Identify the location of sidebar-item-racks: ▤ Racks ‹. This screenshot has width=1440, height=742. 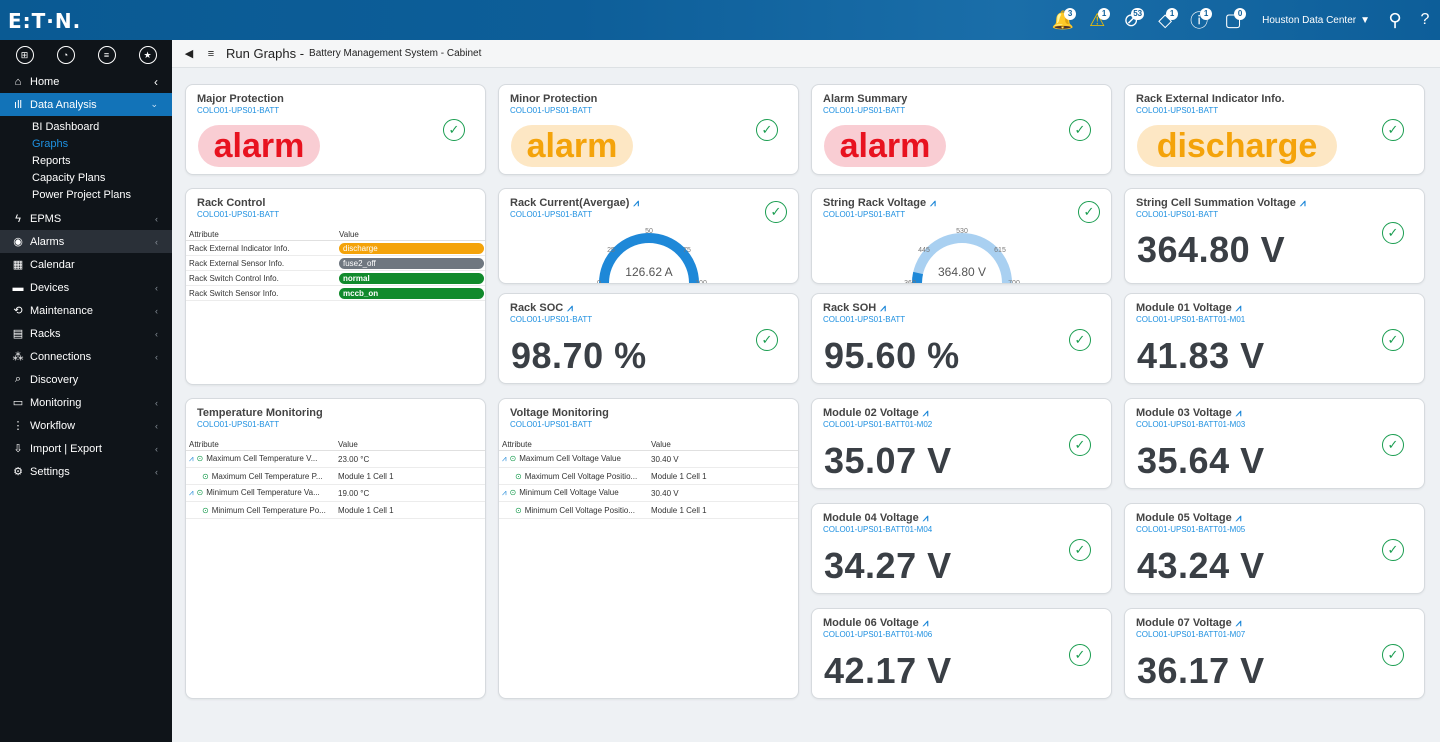
(86, 333).